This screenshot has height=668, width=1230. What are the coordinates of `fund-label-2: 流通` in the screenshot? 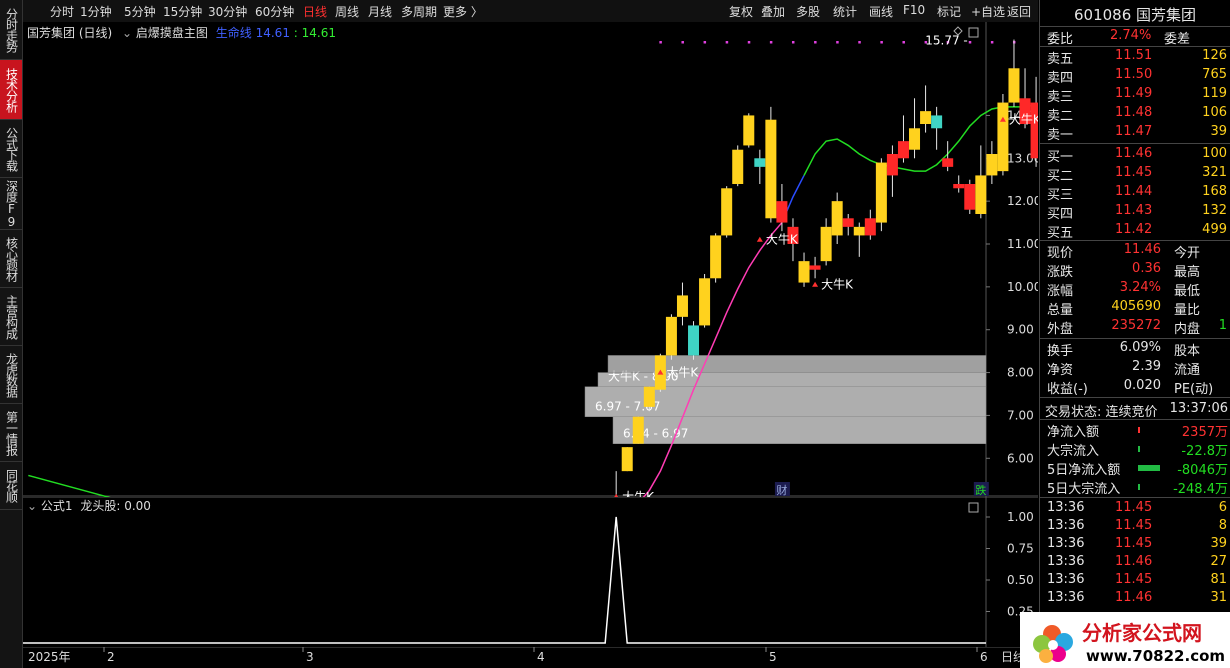 It's located at (1187, 370).